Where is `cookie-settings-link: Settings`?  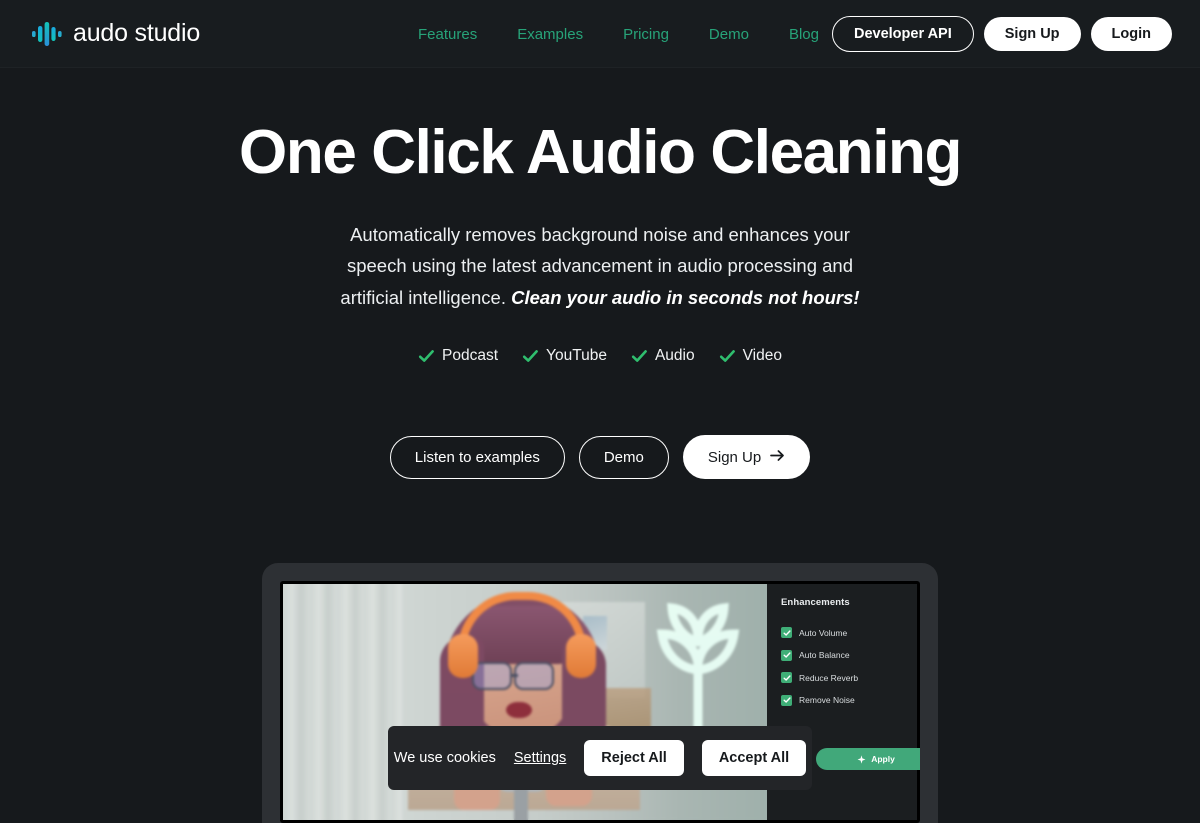
cookie-settings-link: Settings is located at coordinates (540, 758).